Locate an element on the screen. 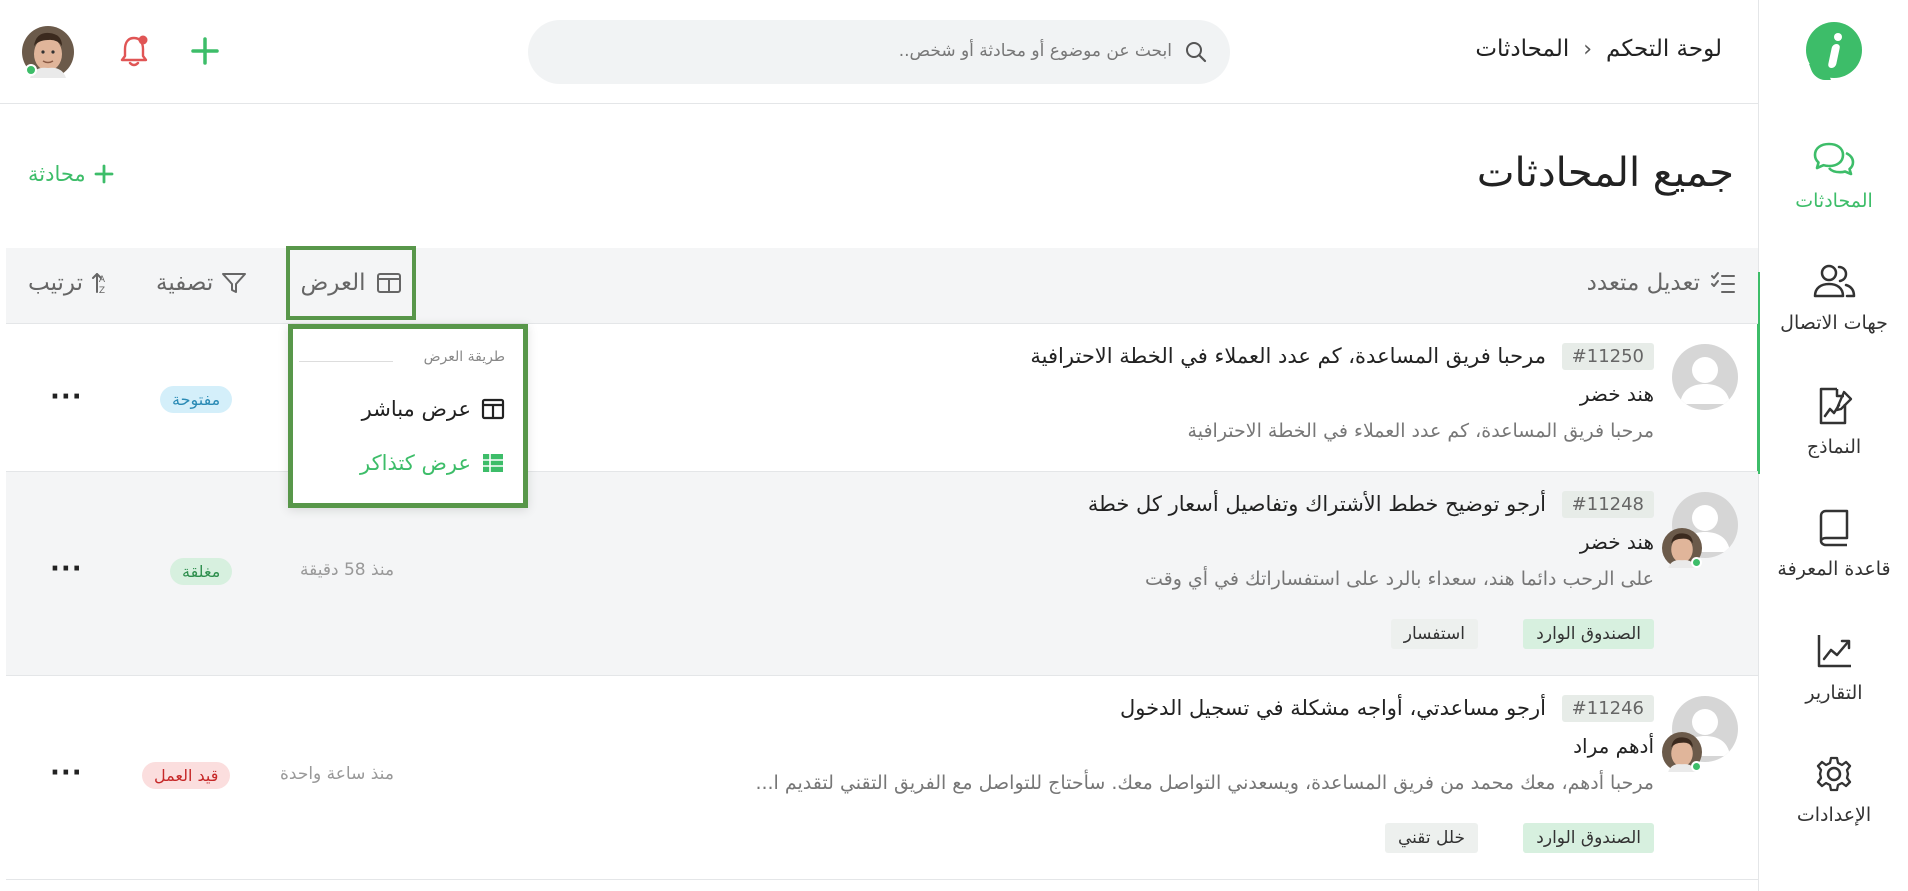 The image size is (1908, 891). view-option-tickets: عرض كتذاكر is located at coordinates (432, 463).